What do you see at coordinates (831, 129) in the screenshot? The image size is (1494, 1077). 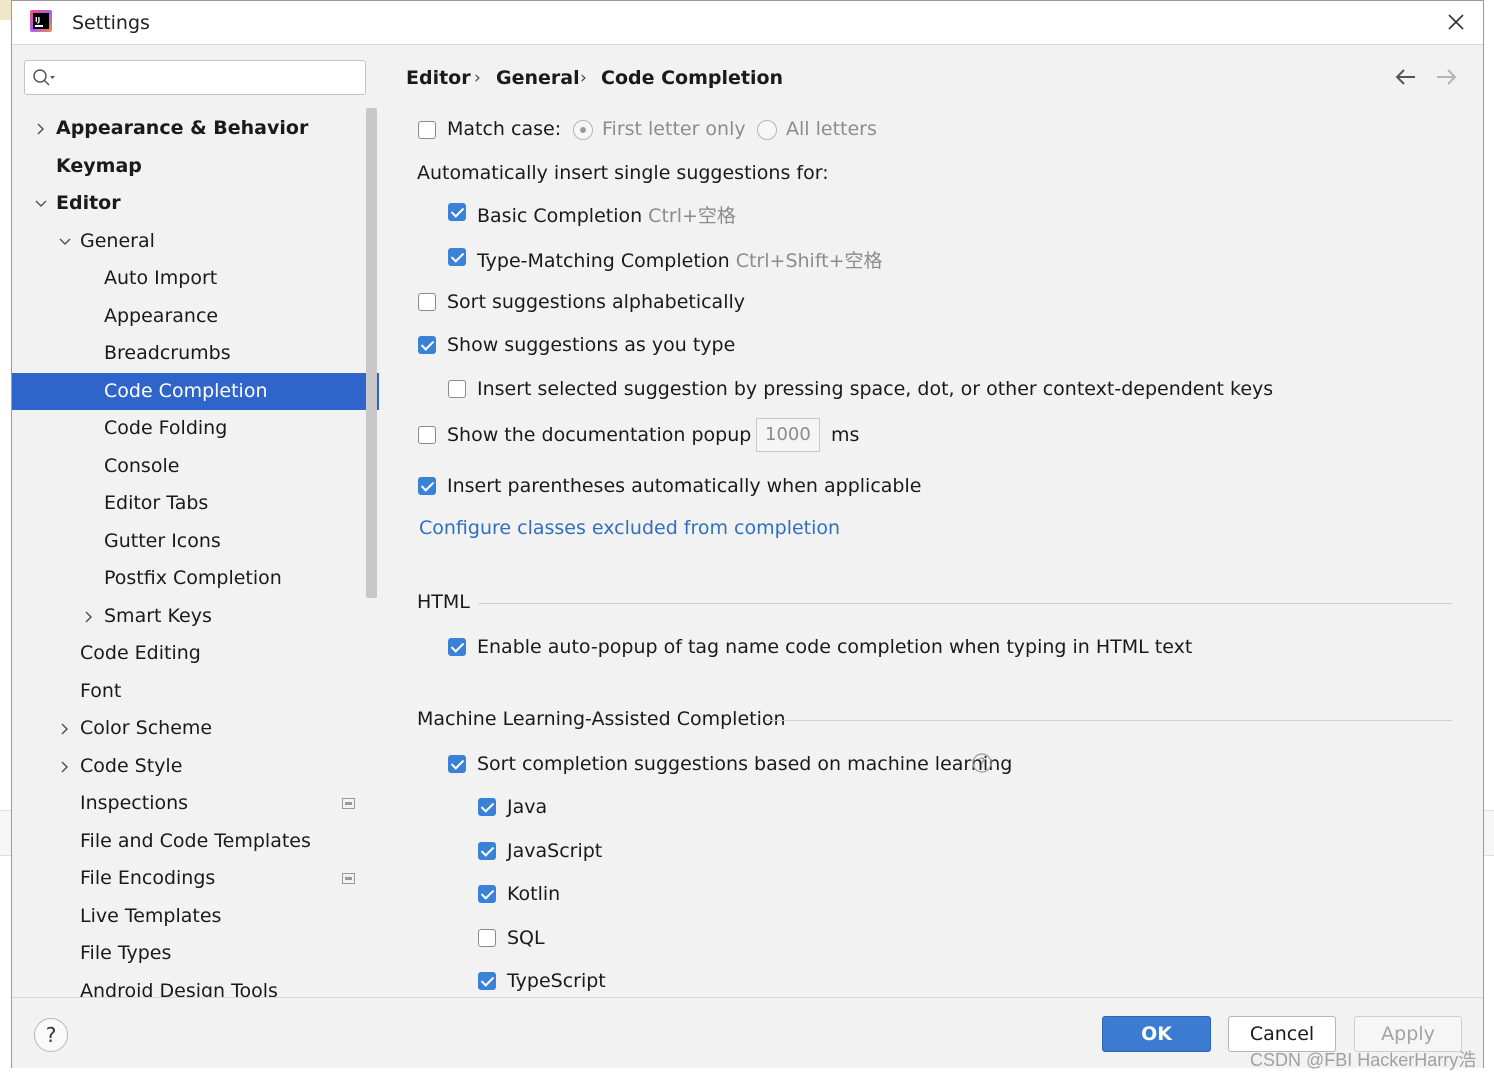 I see `all-letters-label: All letters` at bounding box center [831, 129].